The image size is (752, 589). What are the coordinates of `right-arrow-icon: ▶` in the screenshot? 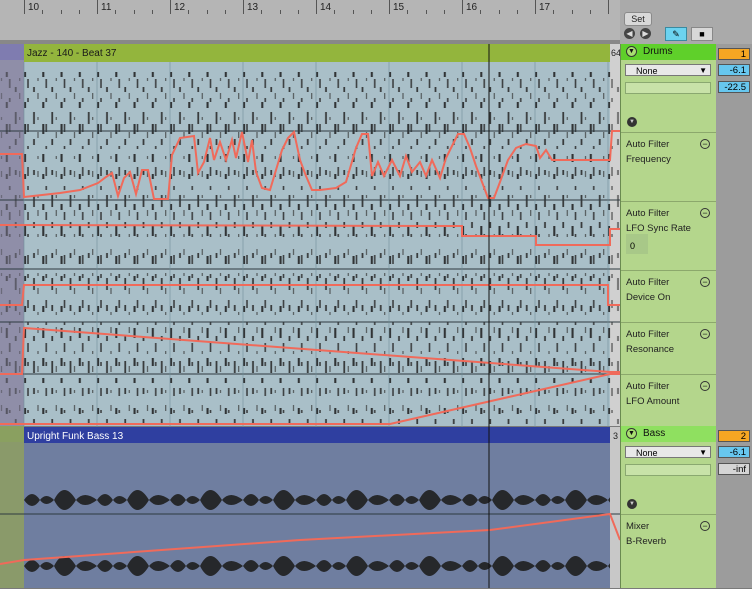 It's located at (645, 33).